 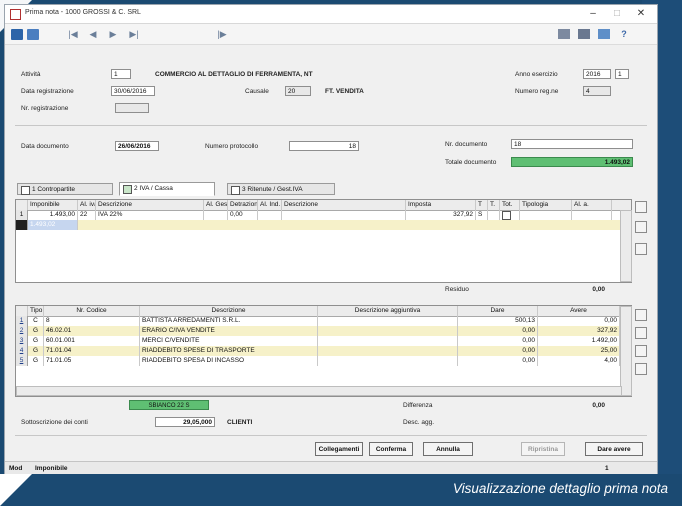 What do you see at coordinates (441, 215) in the screenshot?
I see `imposta-cell: 327,92` at bounding box center [441, 215].